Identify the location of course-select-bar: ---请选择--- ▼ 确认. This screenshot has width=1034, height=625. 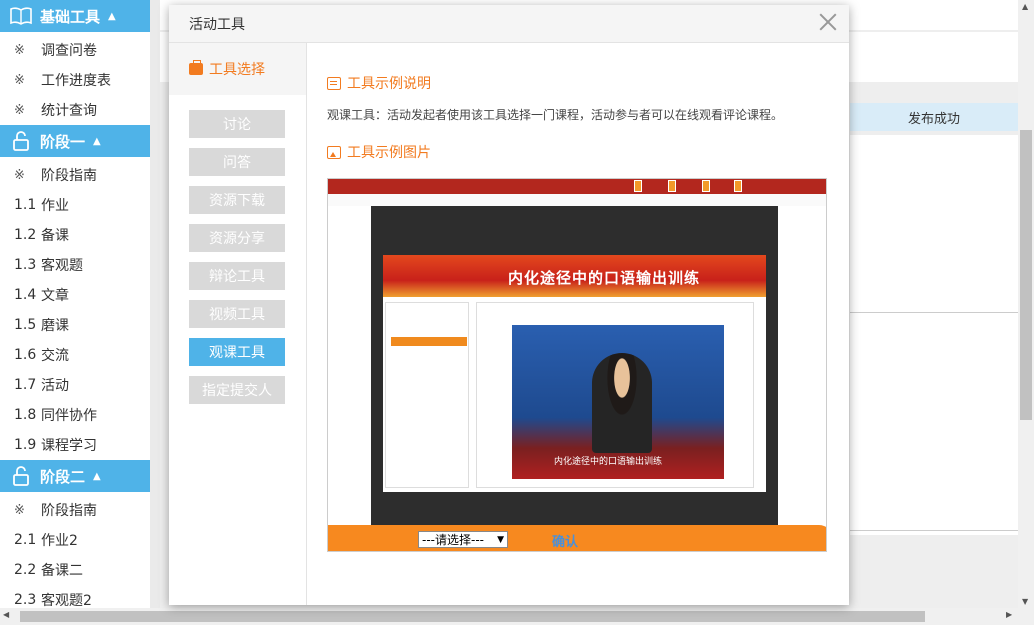
(577, 538).